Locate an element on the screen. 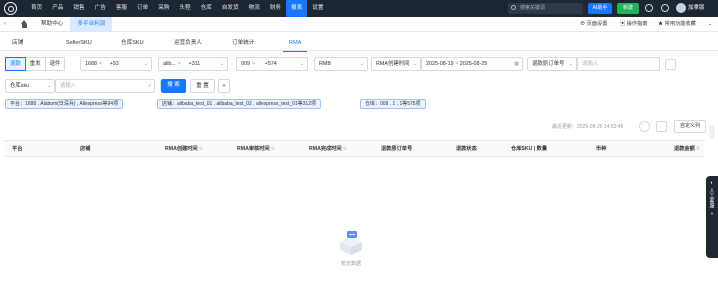  rma-type-segment: 退款 重发 退件 is located at coordinates (35, 64).